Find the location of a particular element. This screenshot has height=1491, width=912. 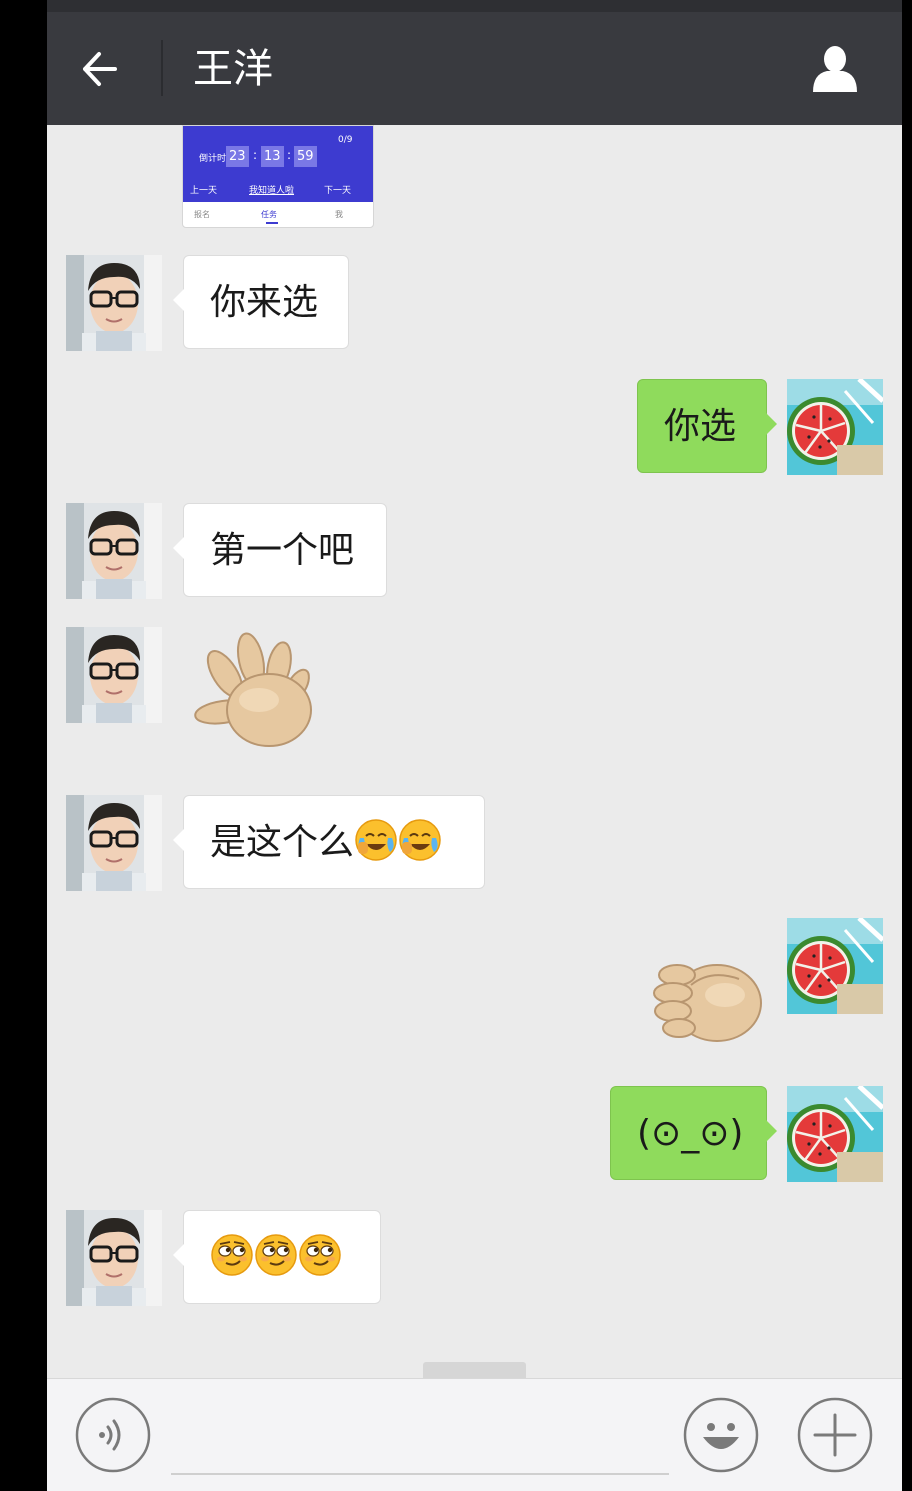

smiley-icon is located at coordinates (721, 1435).